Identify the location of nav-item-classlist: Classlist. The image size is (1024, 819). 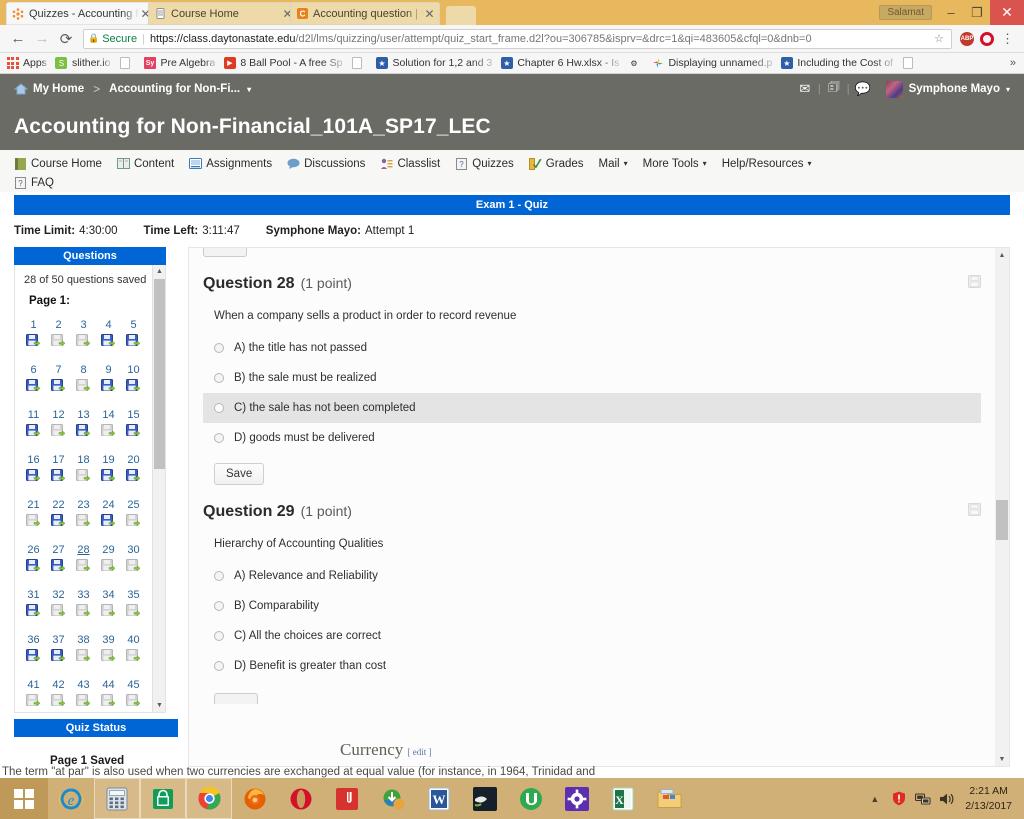
(414, 163).